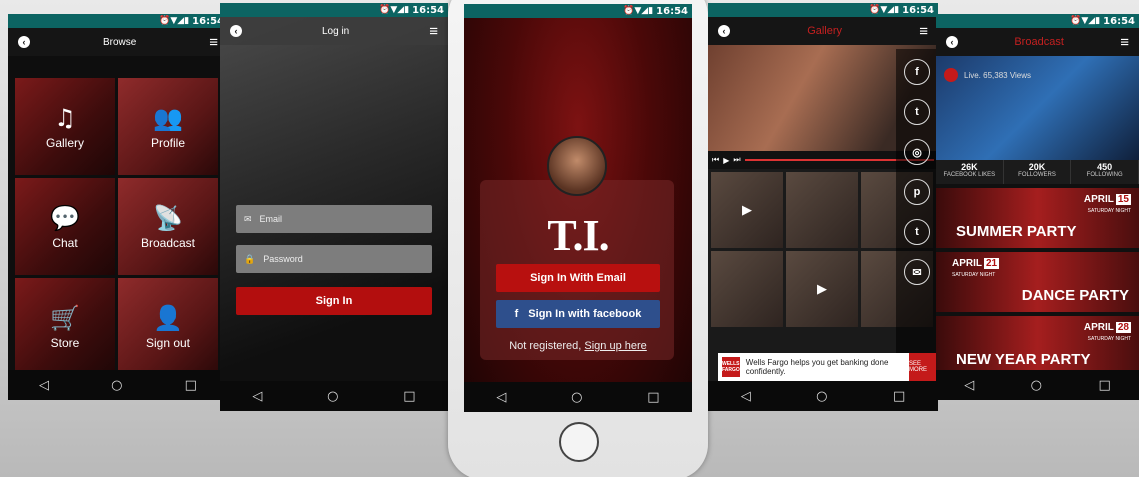  Describe the element at coordinates (1104, 175) in the screenshot. I see `stat-label: FOLLOWING` at that location.